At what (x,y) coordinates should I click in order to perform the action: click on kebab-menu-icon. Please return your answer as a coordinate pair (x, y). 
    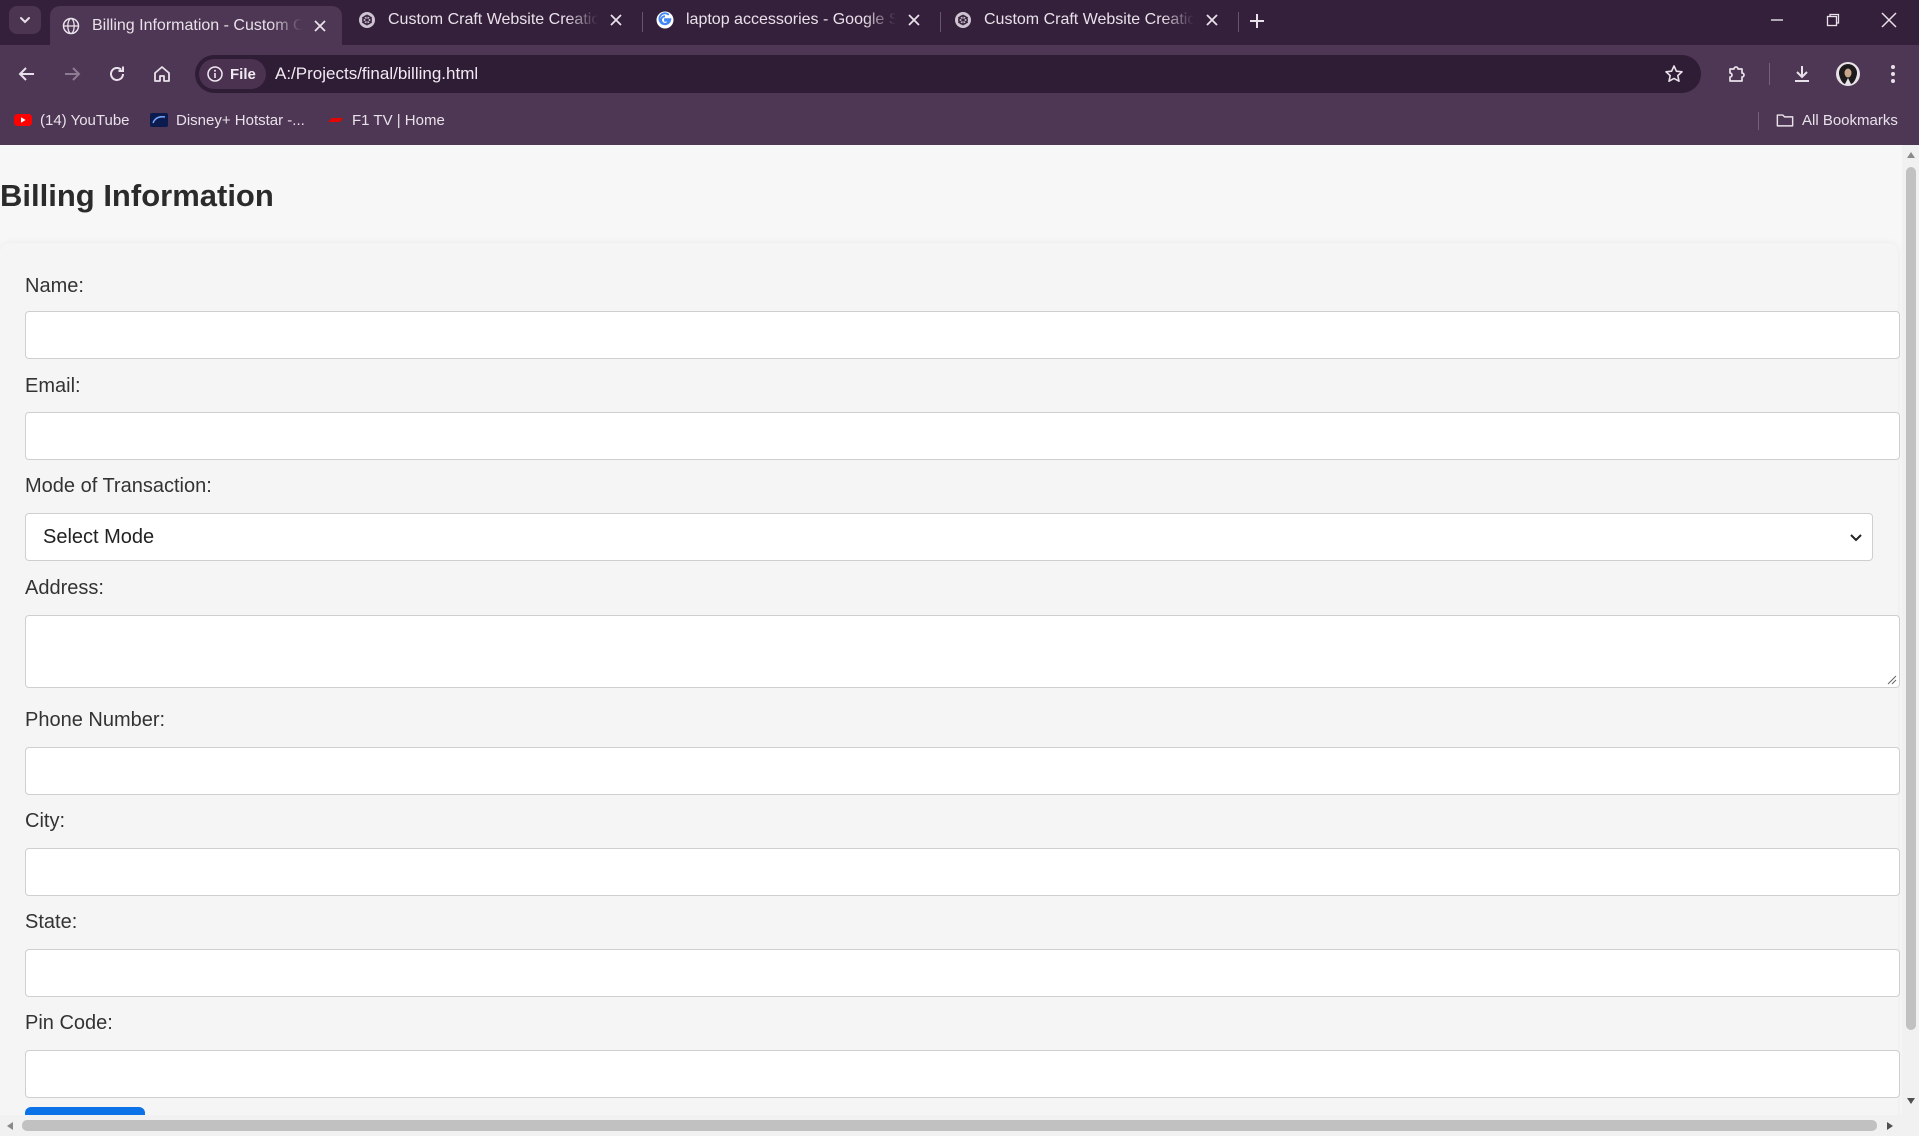
    Looking at the image, I should click on (1893, 74).